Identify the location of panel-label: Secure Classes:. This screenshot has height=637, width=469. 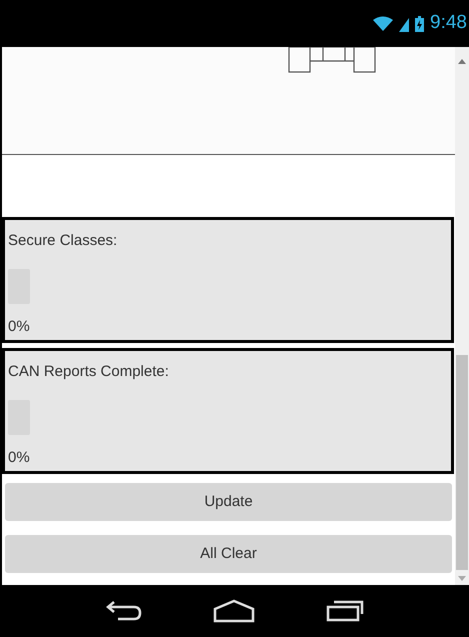
(63, 241).